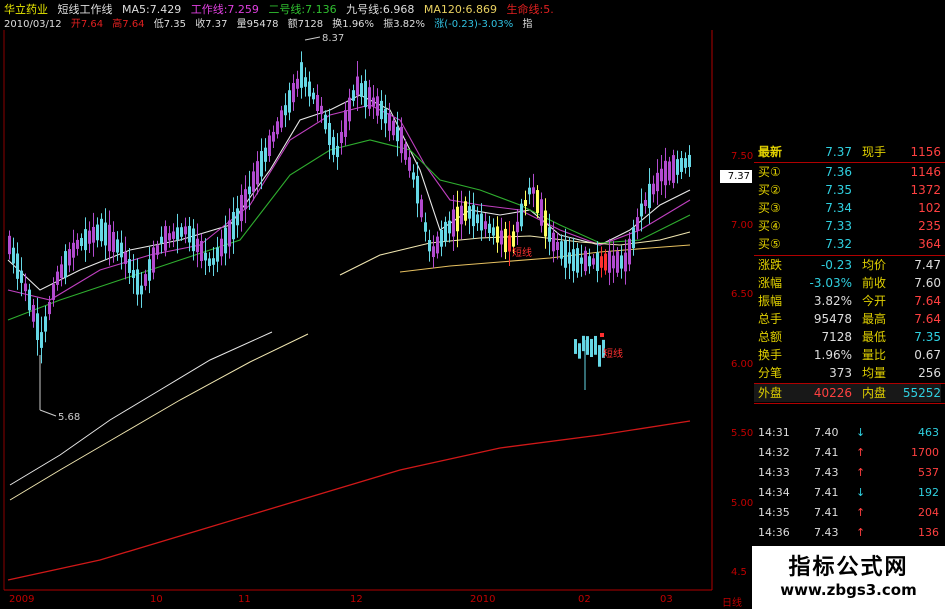 The width and height of the screenshot is (945, 609). Describe the element at coordinates (847, 512) in the screenshot. I see `tick-row: 14:35 7.41 ↑ 204` at that location.